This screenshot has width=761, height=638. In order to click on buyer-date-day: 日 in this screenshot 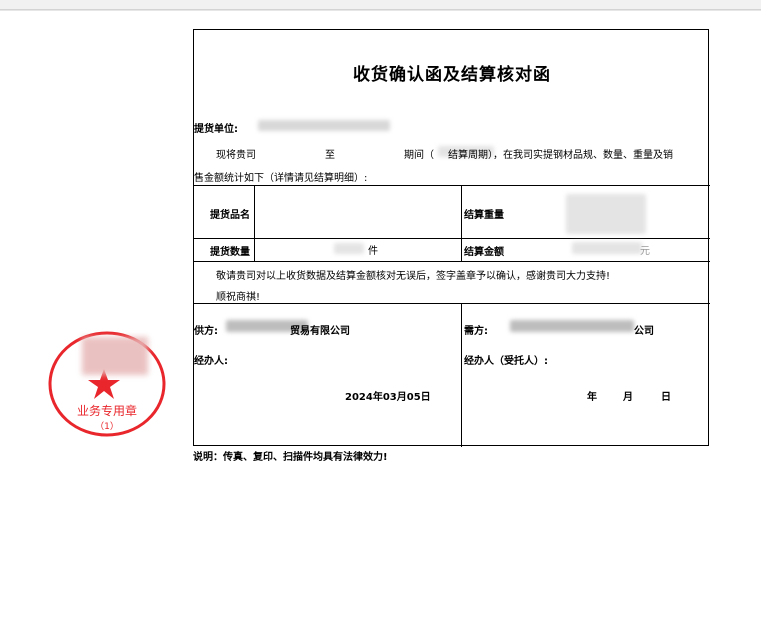, I will do `click(666, 397)`.